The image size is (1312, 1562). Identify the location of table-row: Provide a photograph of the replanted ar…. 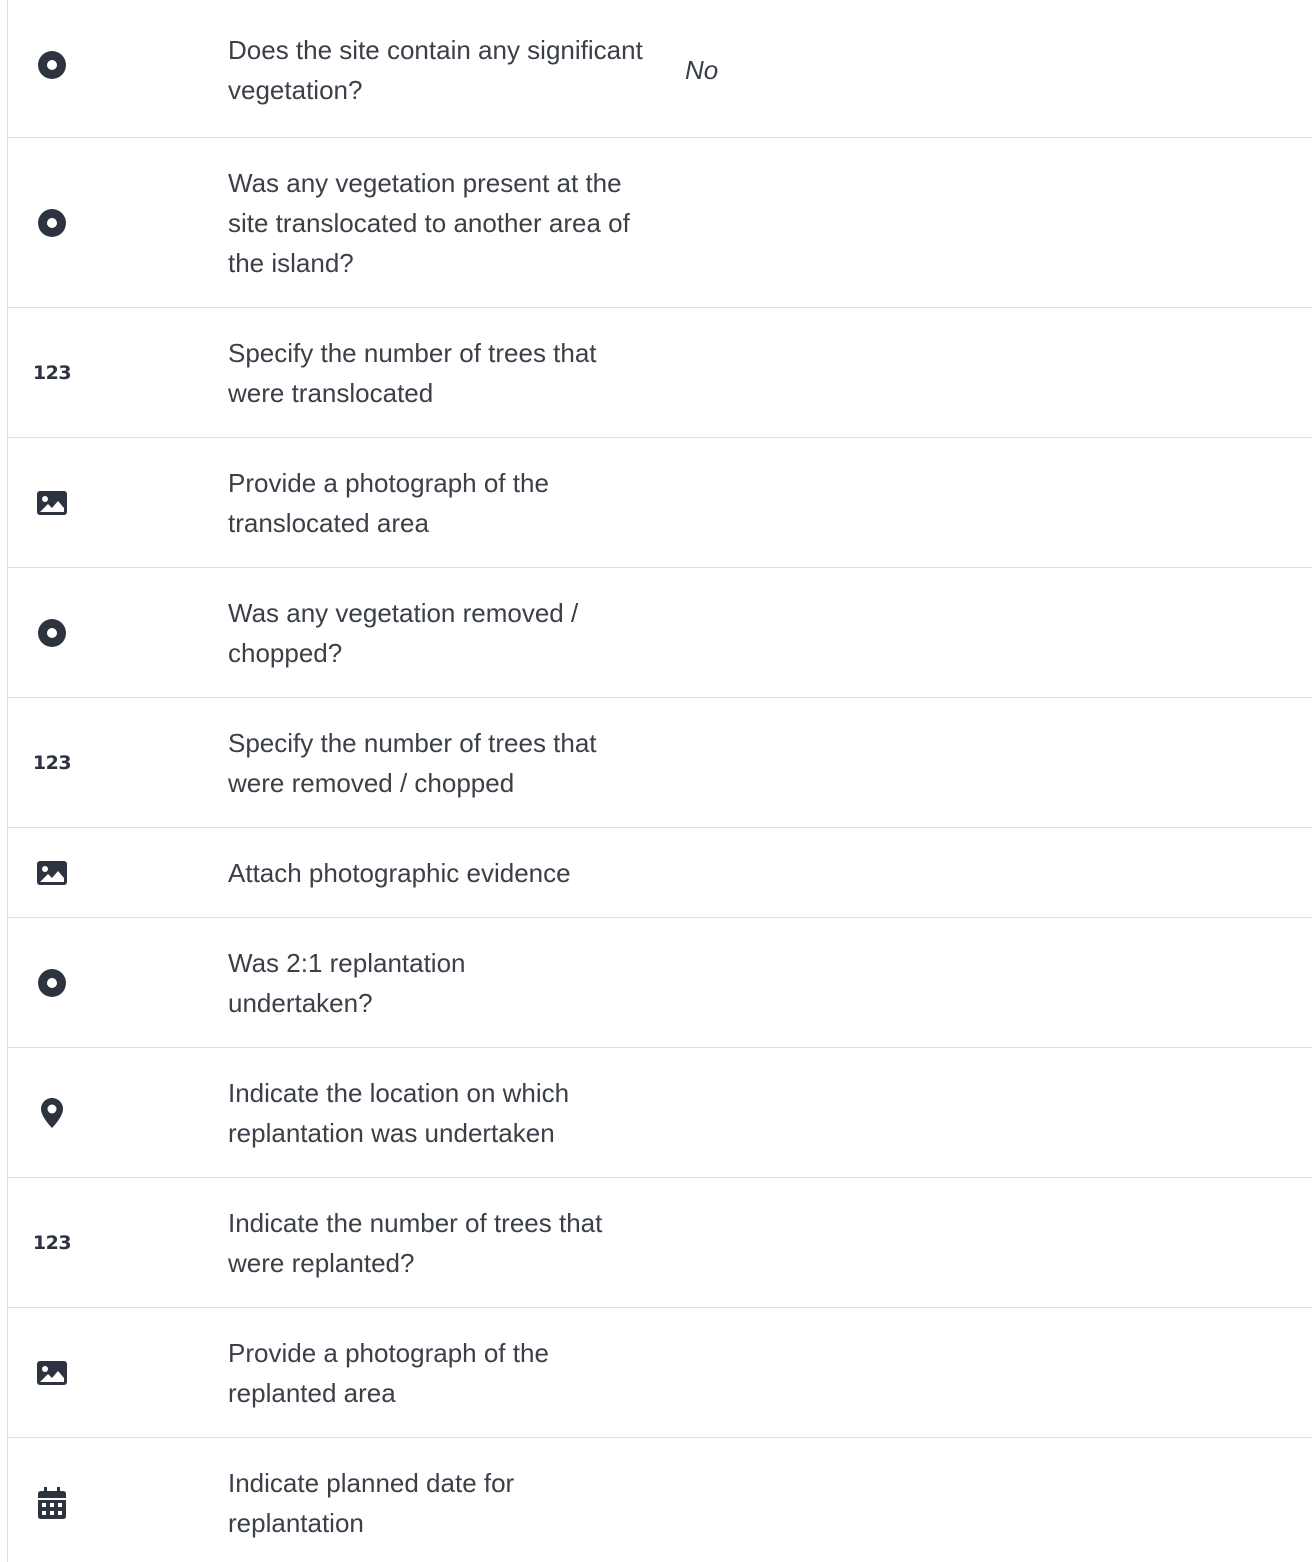
(660, 1373).